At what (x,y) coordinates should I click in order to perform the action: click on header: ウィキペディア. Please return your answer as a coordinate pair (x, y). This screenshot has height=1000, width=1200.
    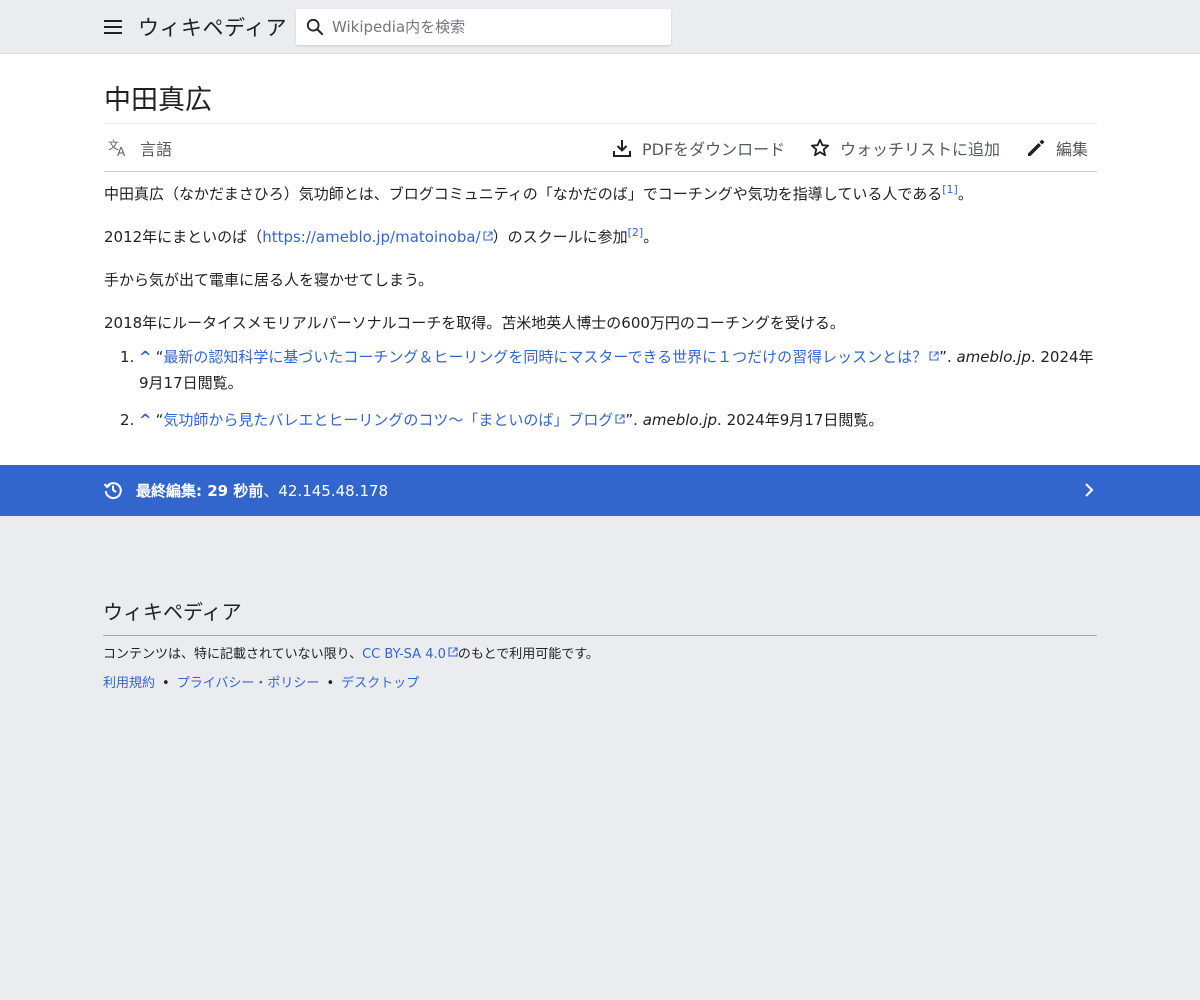
    Looking at the image, I should click on (600, 27).